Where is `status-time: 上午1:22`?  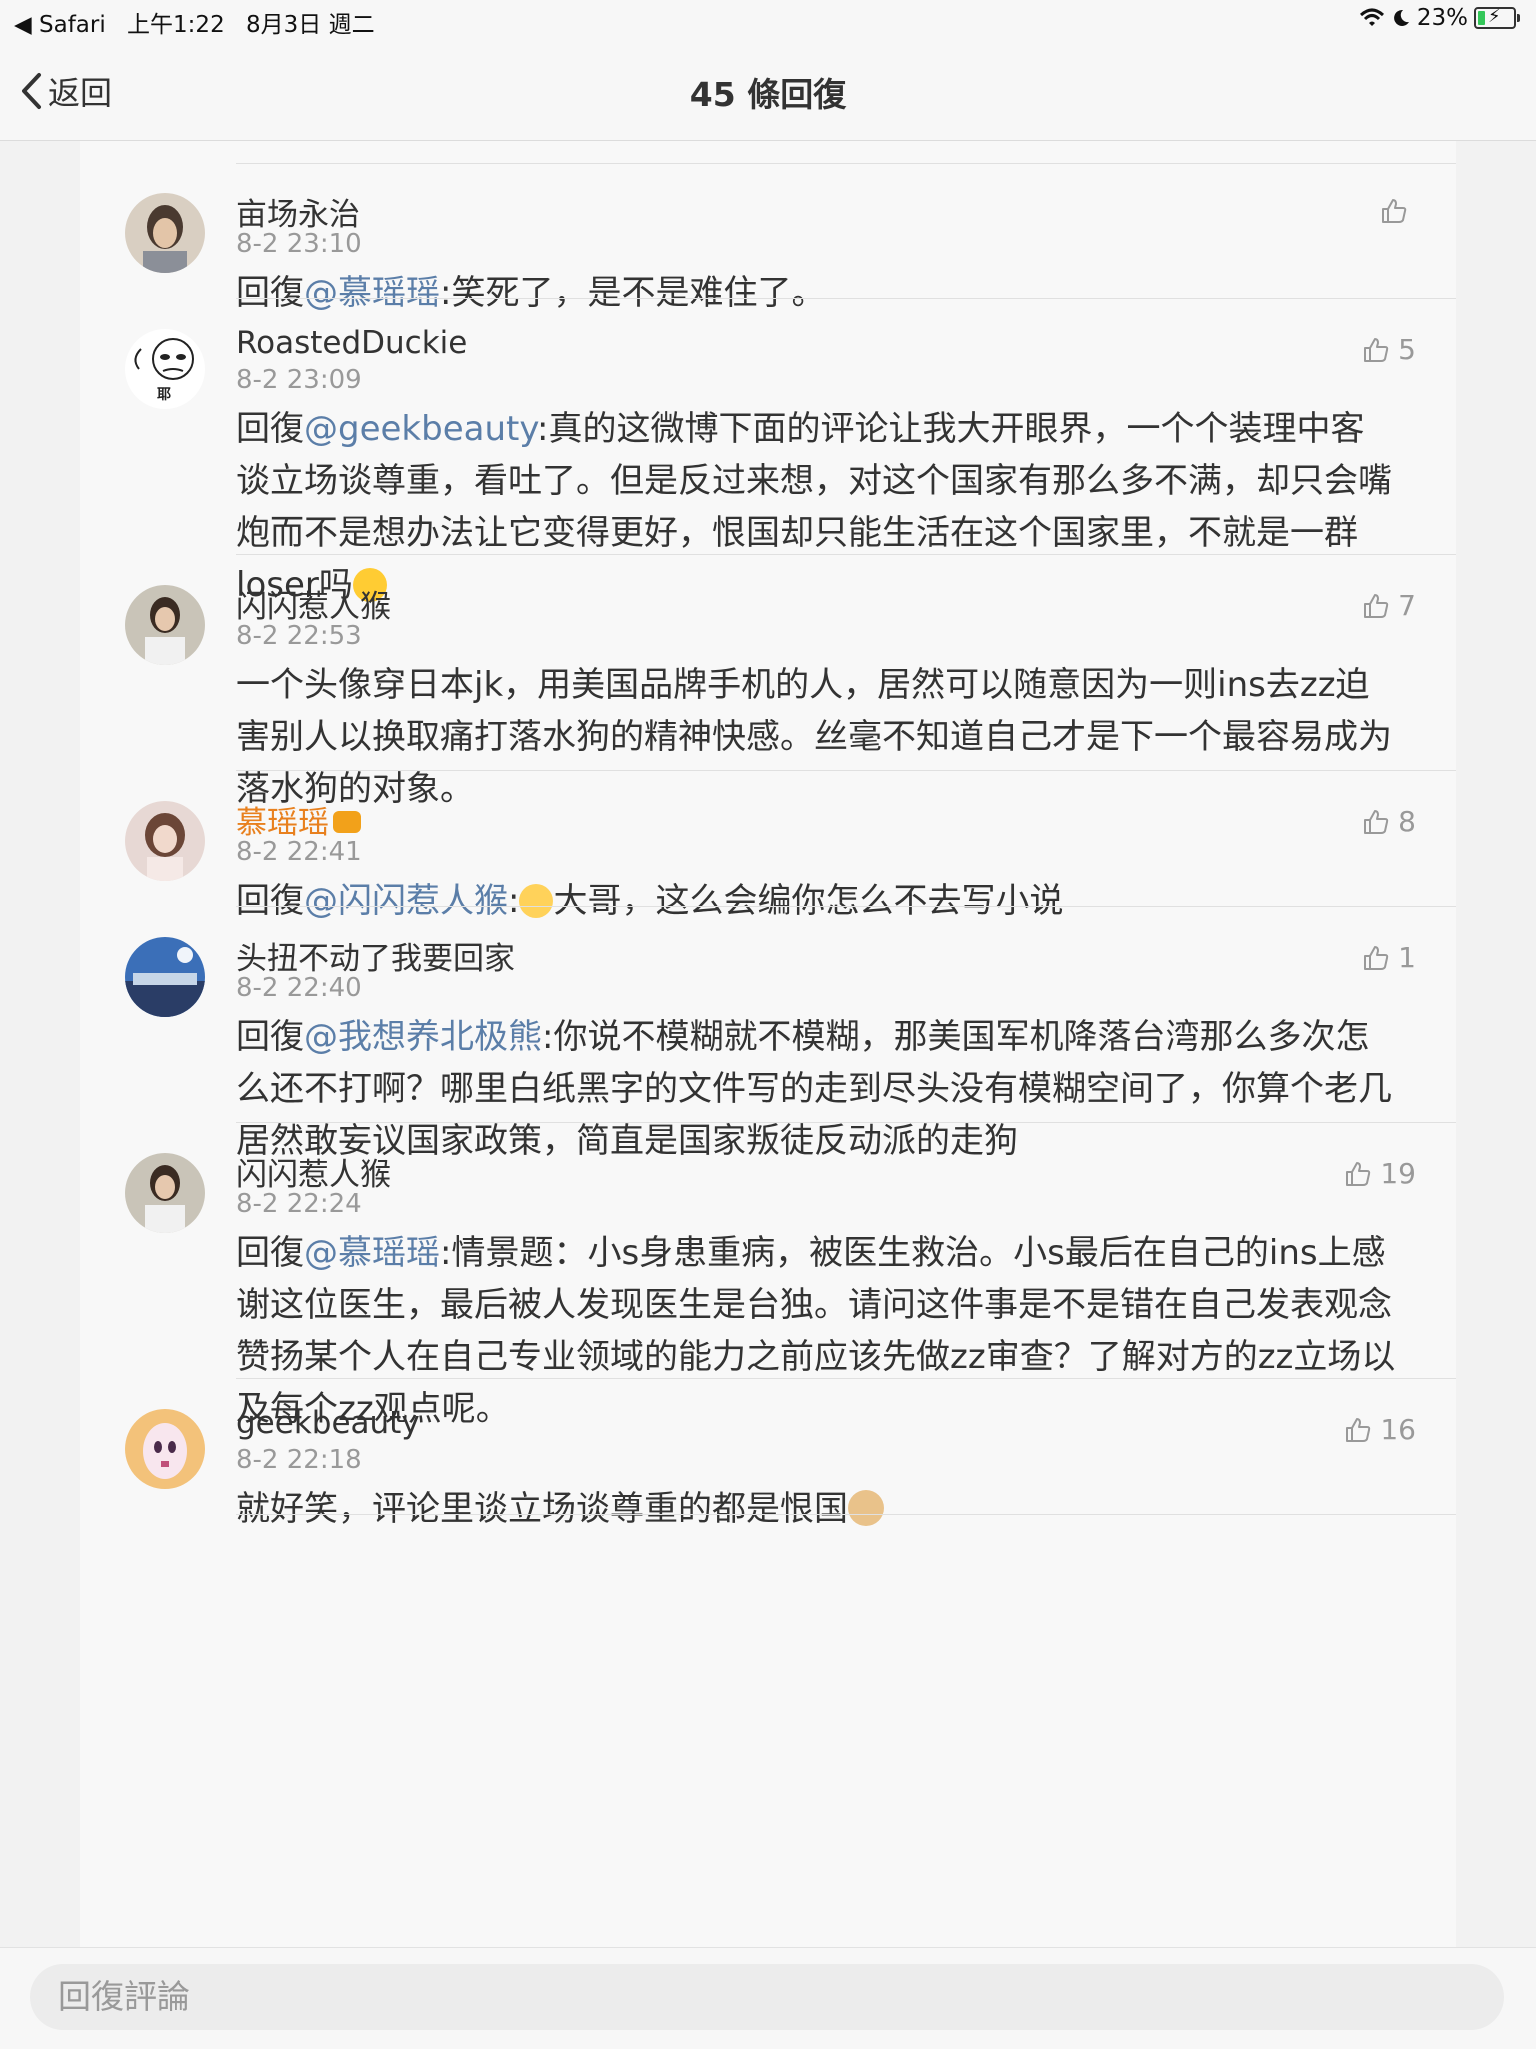
status-time: 上午1:22 is located at coordinates (176, 25).